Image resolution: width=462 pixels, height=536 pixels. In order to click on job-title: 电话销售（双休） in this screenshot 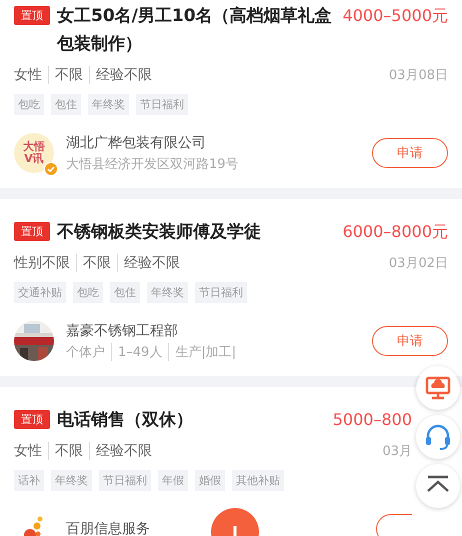, I will do `click(191, 420)`.